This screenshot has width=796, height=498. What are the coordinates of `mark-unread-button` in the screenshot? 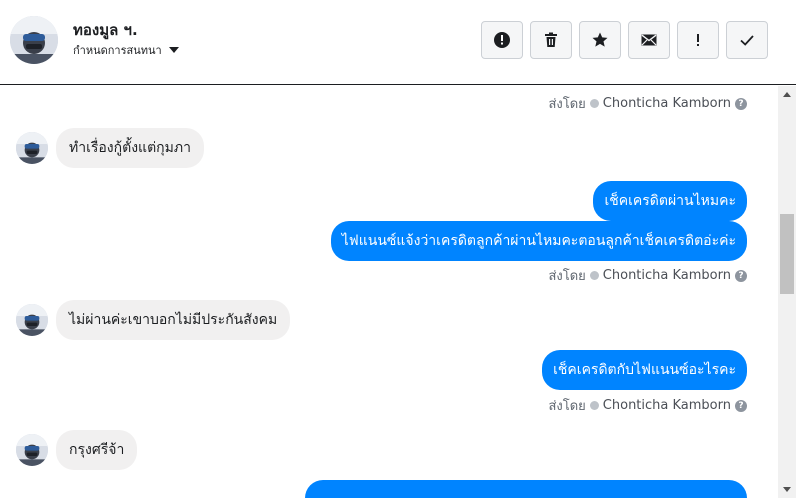 It's located at (649, 40).